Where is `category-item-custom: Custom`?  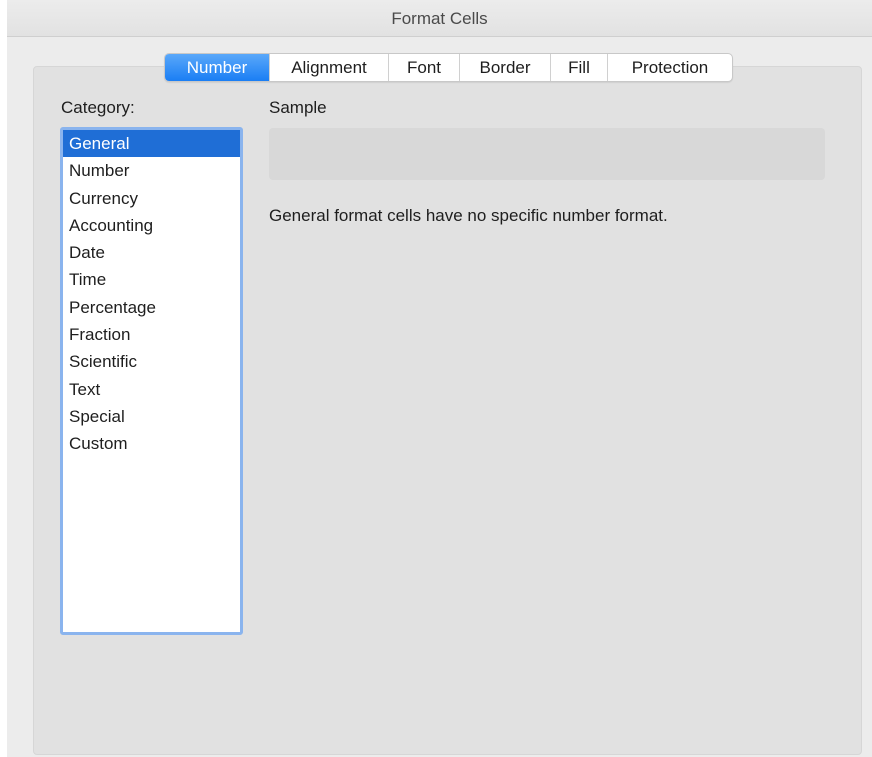 category-item-custom: Custom is located at coordinates (151, 443).